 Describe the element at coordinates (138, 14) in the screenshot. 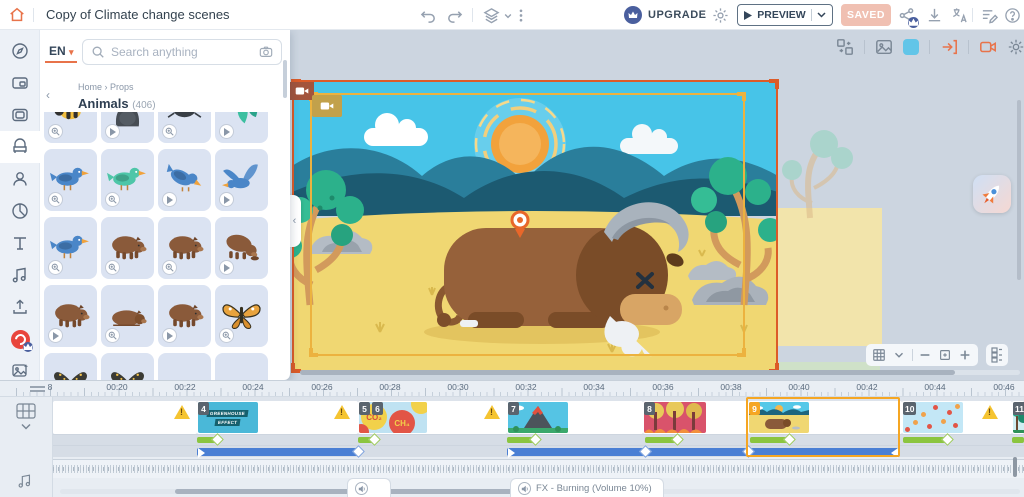

I see `project-title: Copy of Climate change scenes` at that location.